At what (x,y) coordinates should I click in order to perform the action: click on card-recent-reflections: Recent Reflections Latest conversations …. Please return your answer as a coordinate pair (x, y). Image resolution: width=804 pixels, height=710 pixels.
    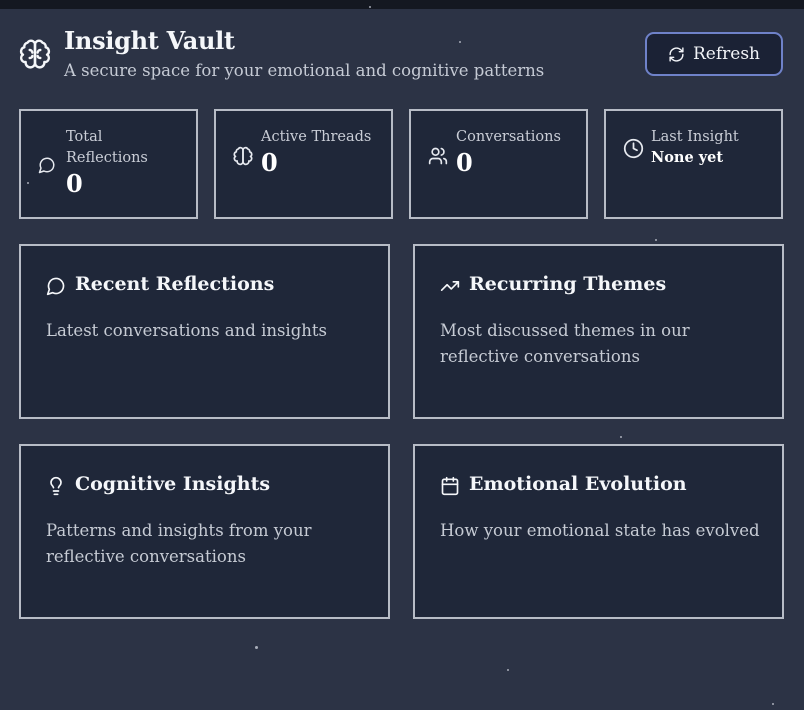
    Looking at the image, I should click on (204, 331).